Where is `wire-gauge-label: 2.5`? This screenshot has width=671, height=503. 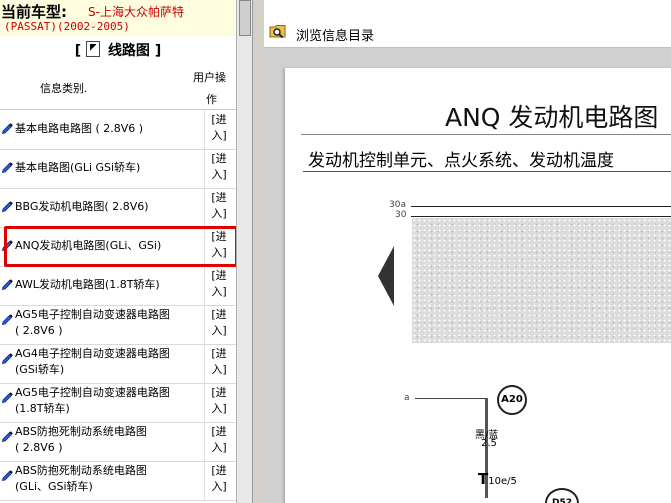 wire-gauge-label: 2.5 is located at coordinates (489, 443).